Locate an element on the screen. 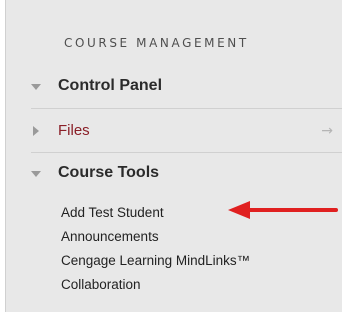  list-item-announcements: Announcements is located at coordinates (155, 237).